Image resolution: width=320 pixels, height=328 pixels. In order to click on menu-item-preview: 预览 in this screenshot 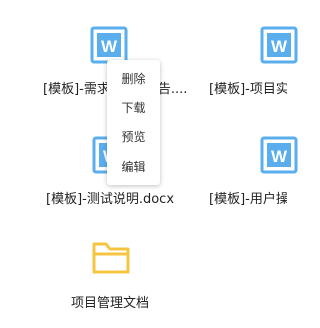, I will do `click(133, 137)`.